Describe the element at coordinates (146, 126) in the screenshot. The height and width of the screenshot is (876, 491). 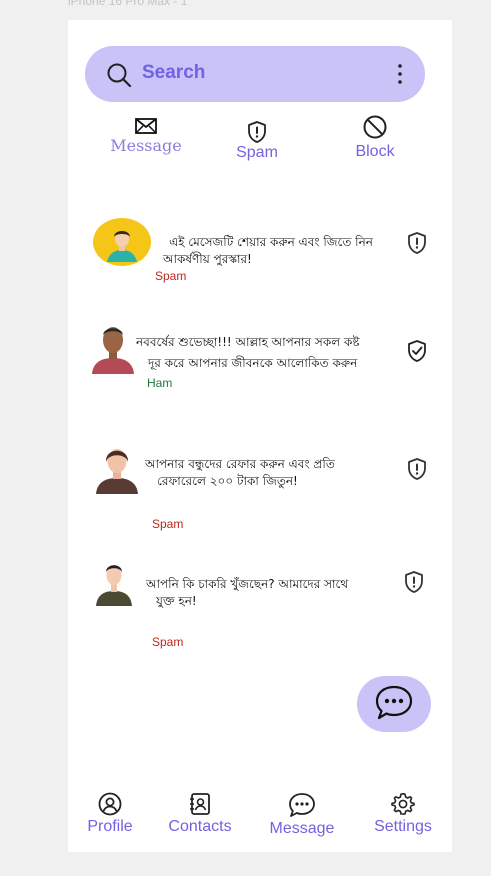
I see `envelope-icon` at that location.